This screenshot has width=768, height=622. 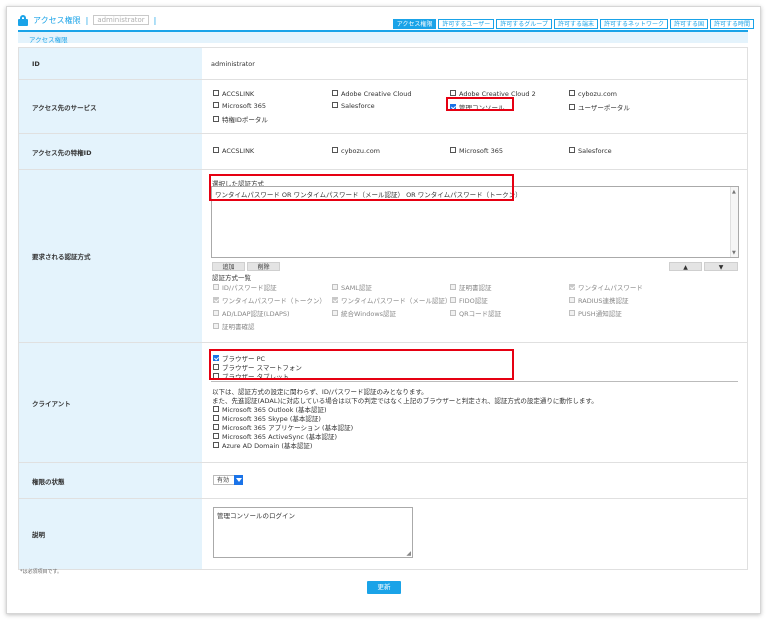 What do you see at coordinates (734, 192) in the screenshot?
I see `scroll-up-icon: ▲` at bounding box center [734, 192].